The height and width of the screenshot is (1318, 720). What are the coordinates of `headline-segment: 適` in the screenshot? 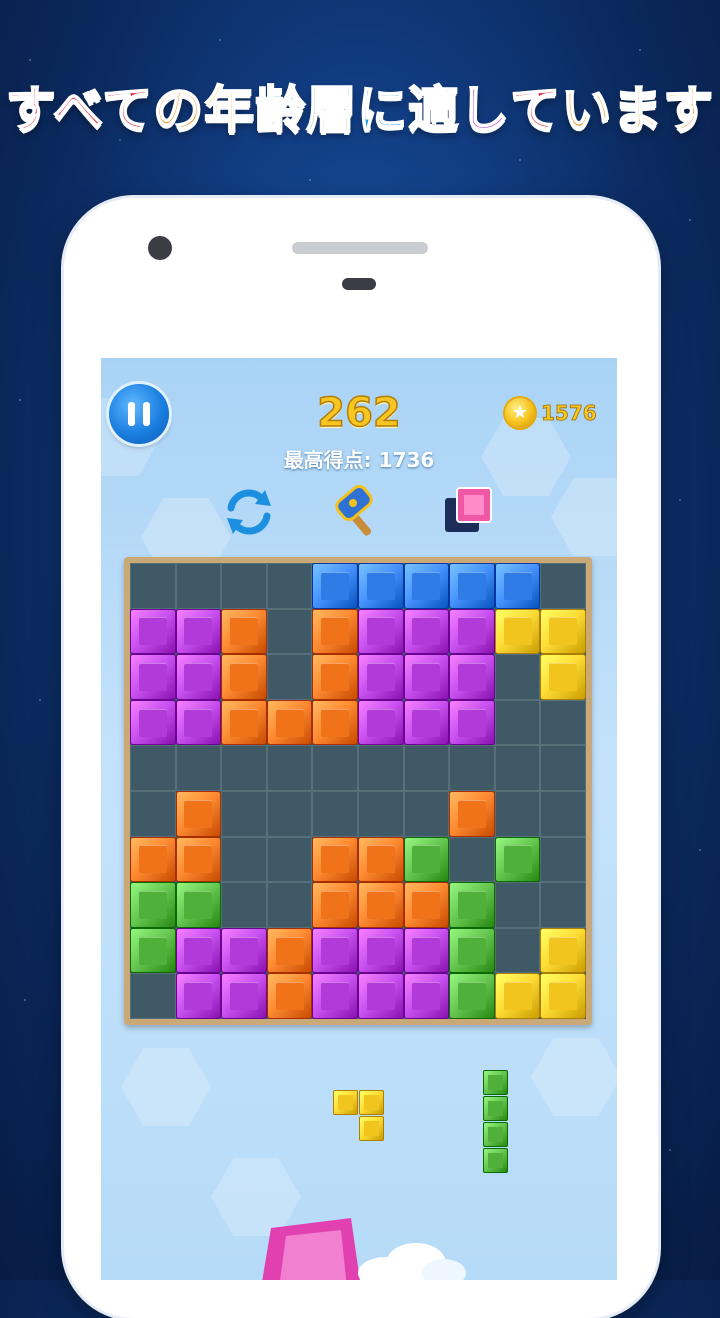 It's located at (433, 110).